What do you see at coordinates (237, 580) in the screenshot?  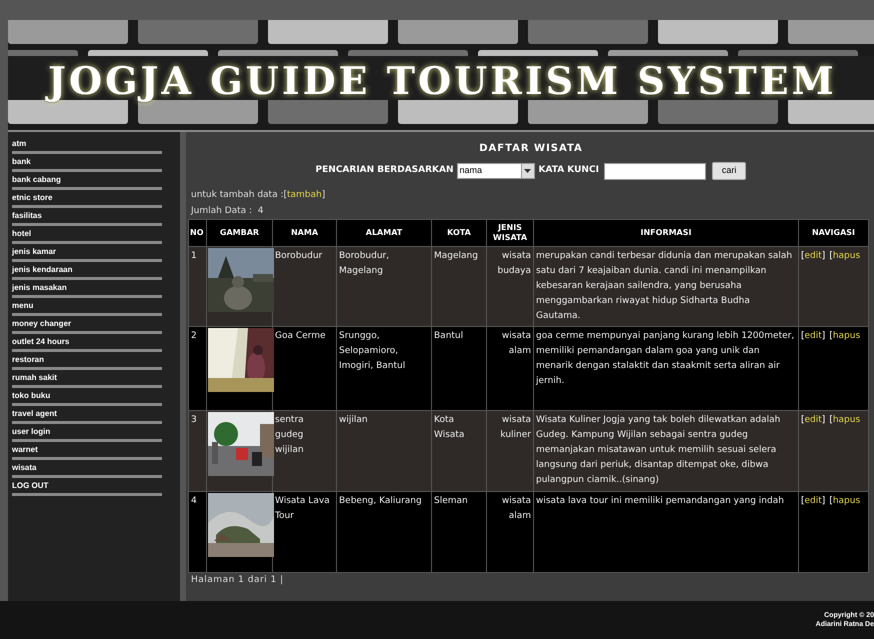 I see `pagination-text: Halaman 1 dari 1 |` at bounding box center [237, 580].